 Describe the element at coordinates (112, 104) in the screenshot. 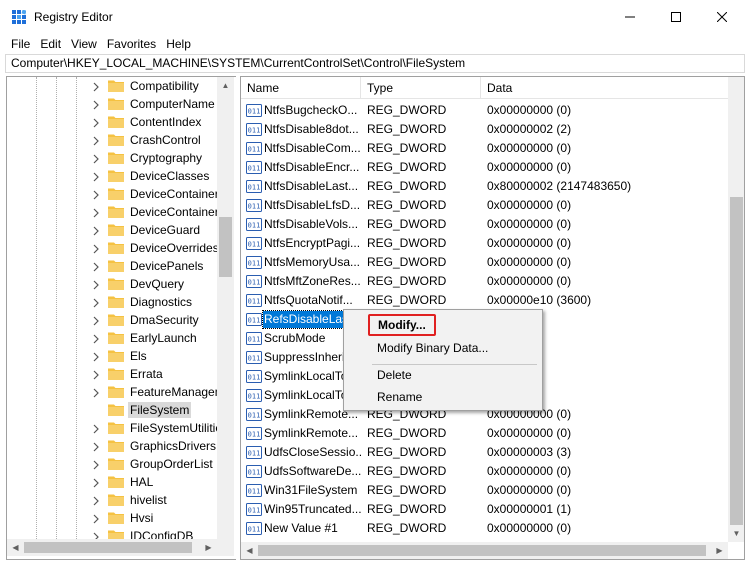

I see `tree-item: ComputerName` at that location.